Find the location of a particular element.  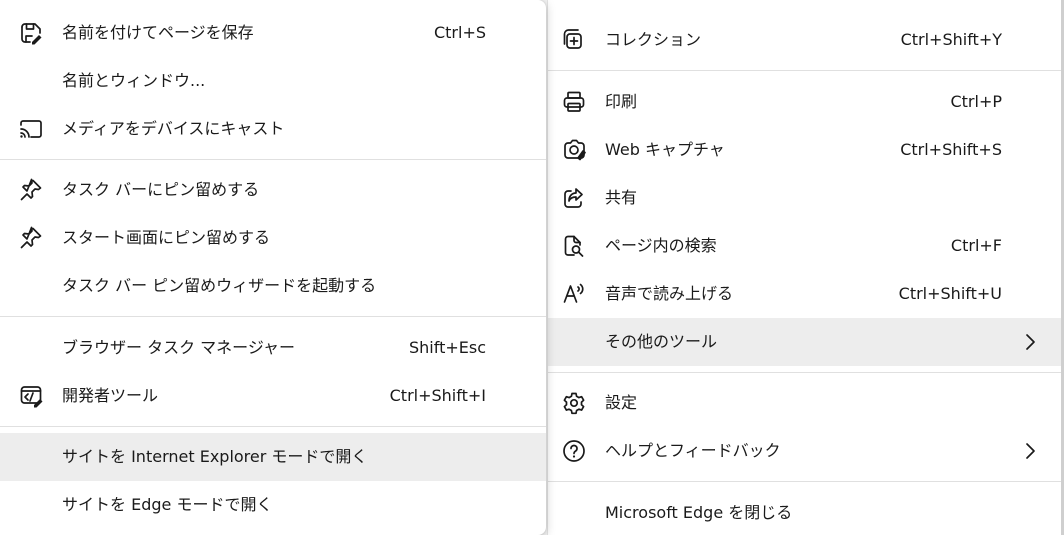

menu-item-label: 共有 is located at coordinates (621, 197).